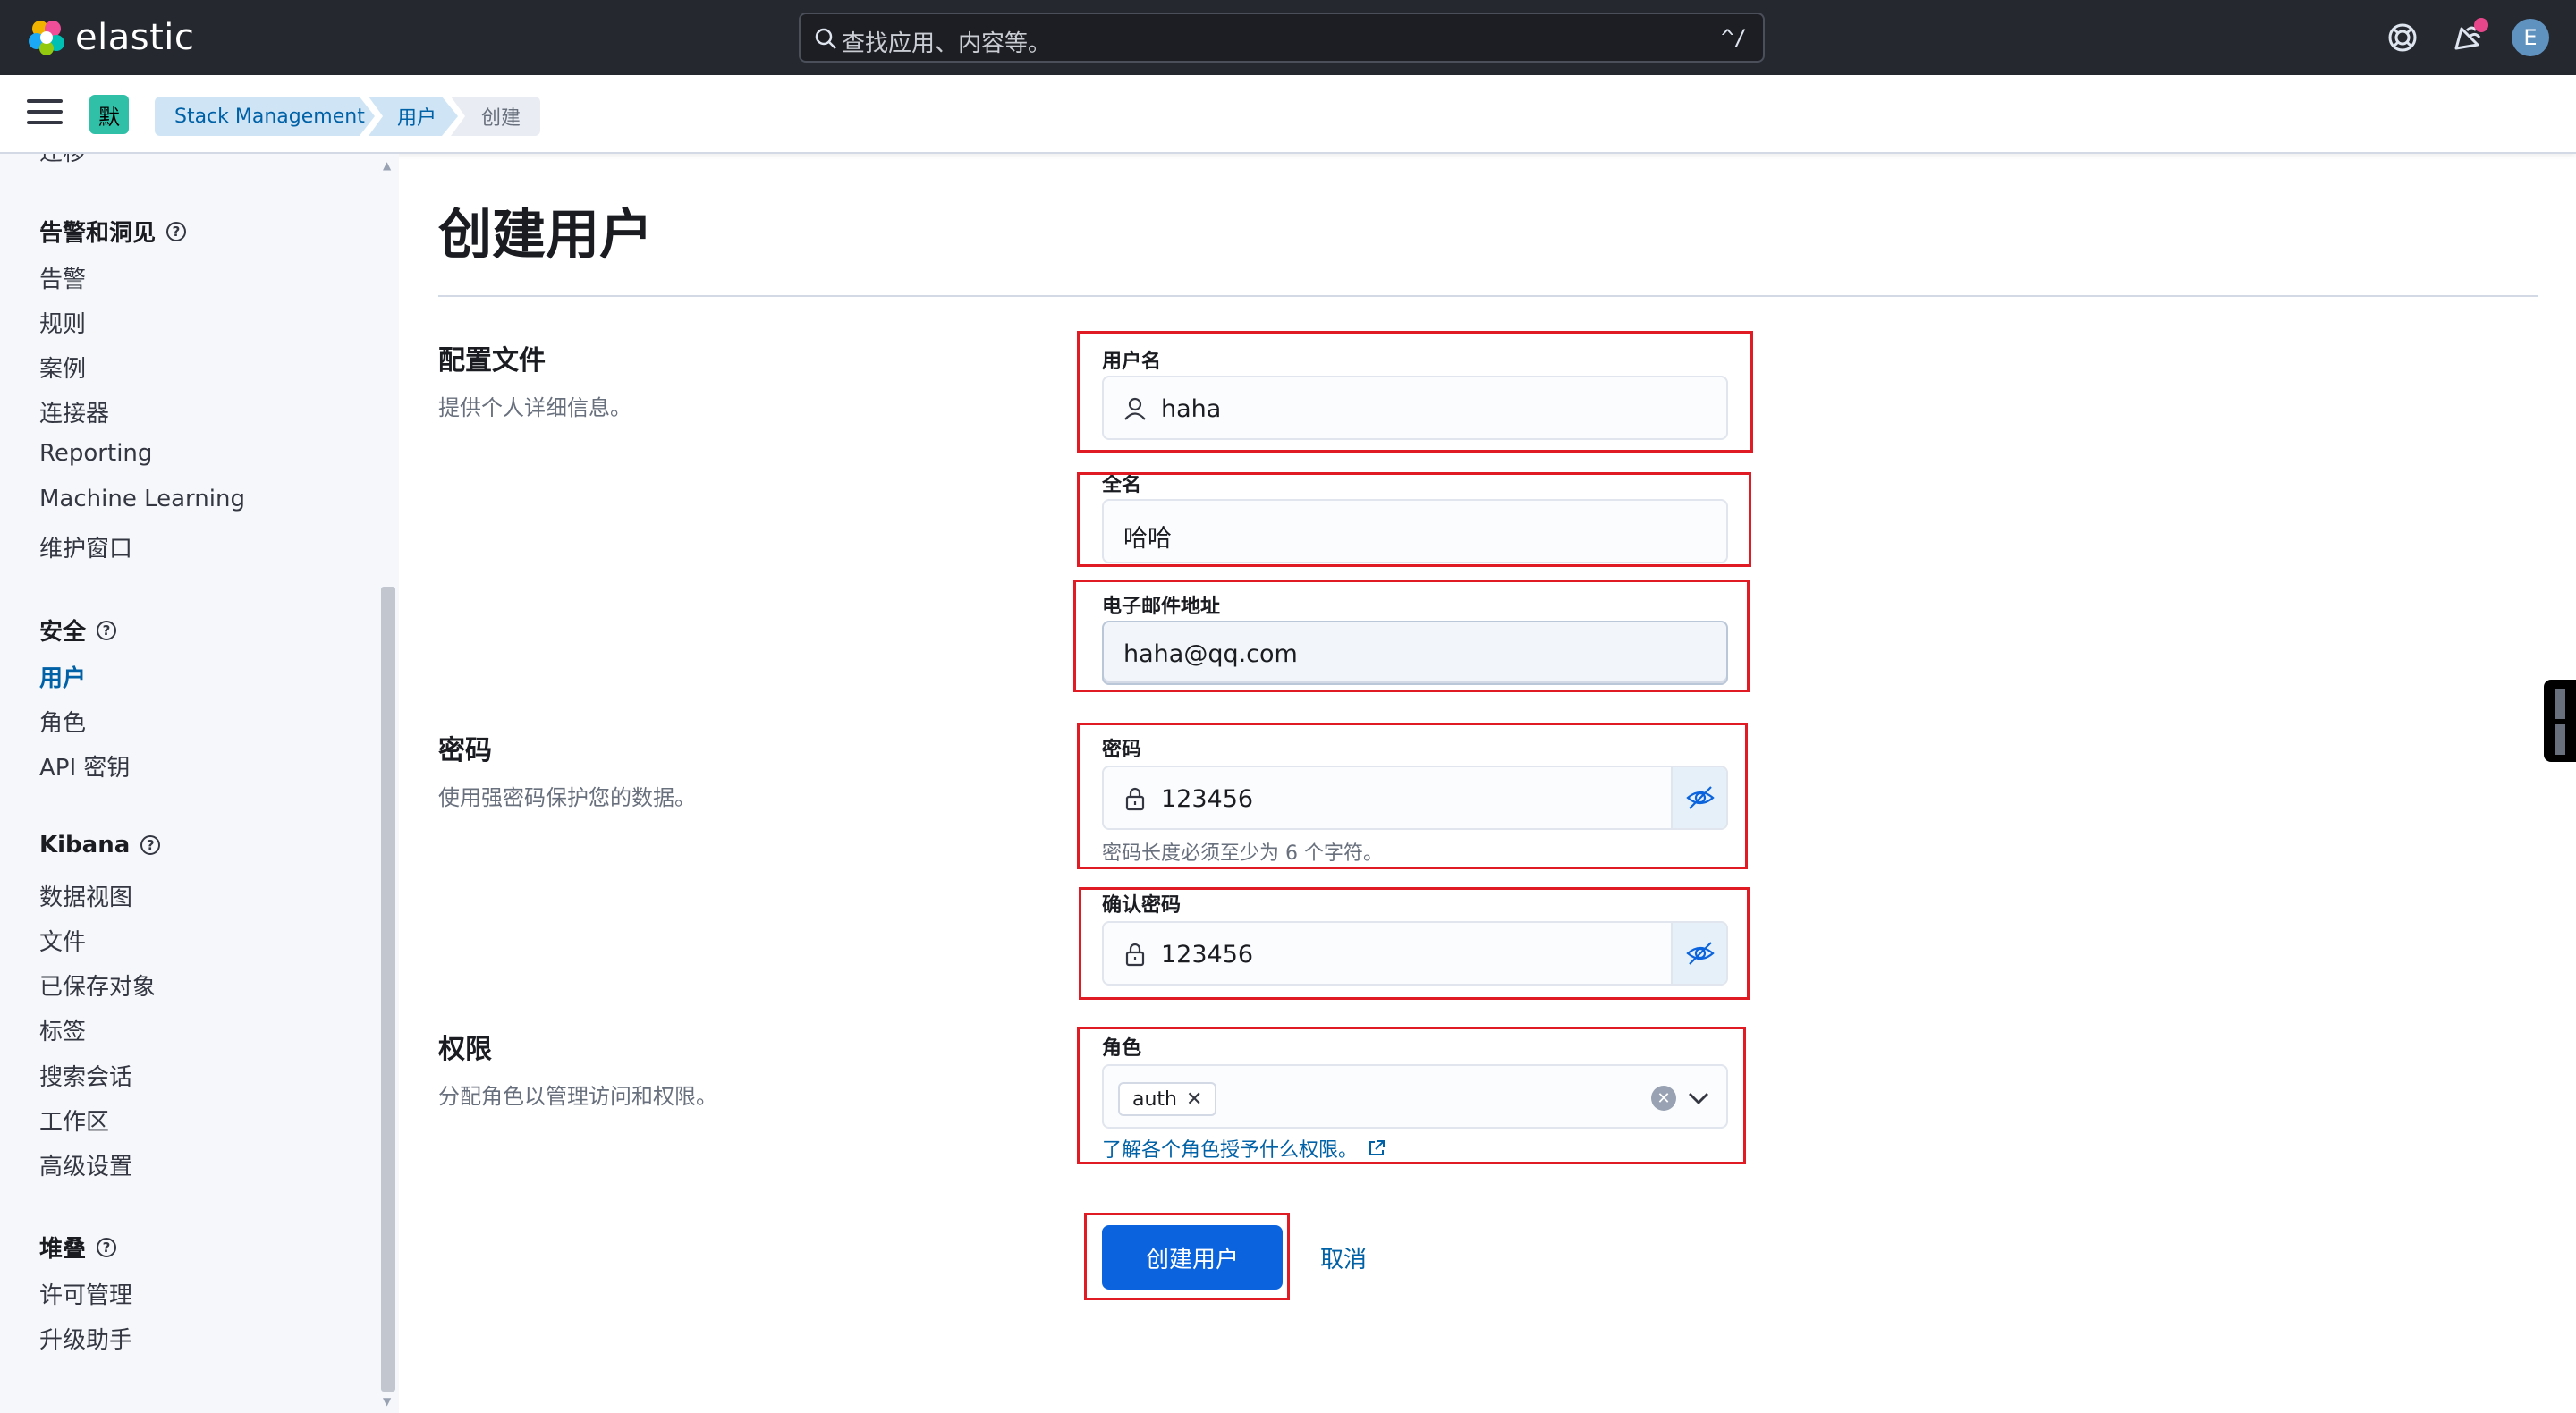 Image resolution: width=2576 pixels, height=1413 pixels. What do you see at coordinates (142, 499) in the screenshot?
I see `sidebar-item-machine-learning: Machine Learning` at bounding box center [142, 499].